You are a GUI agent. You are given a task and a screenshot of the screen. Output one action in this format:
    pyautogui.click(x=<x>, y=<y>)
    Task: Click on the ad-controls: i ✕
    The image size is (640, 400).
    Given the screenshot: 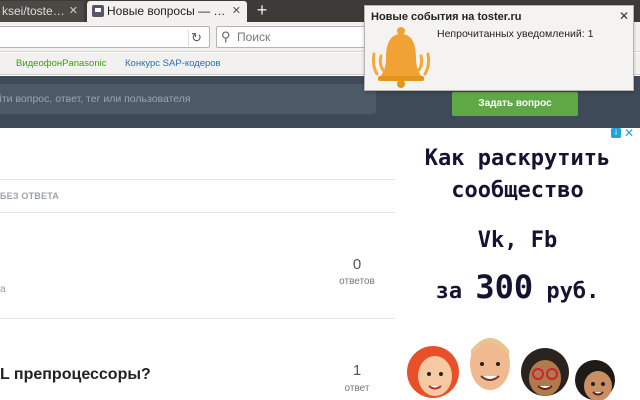 What is the action you would take?
    pyautogui.click(x=625, y=133)
    